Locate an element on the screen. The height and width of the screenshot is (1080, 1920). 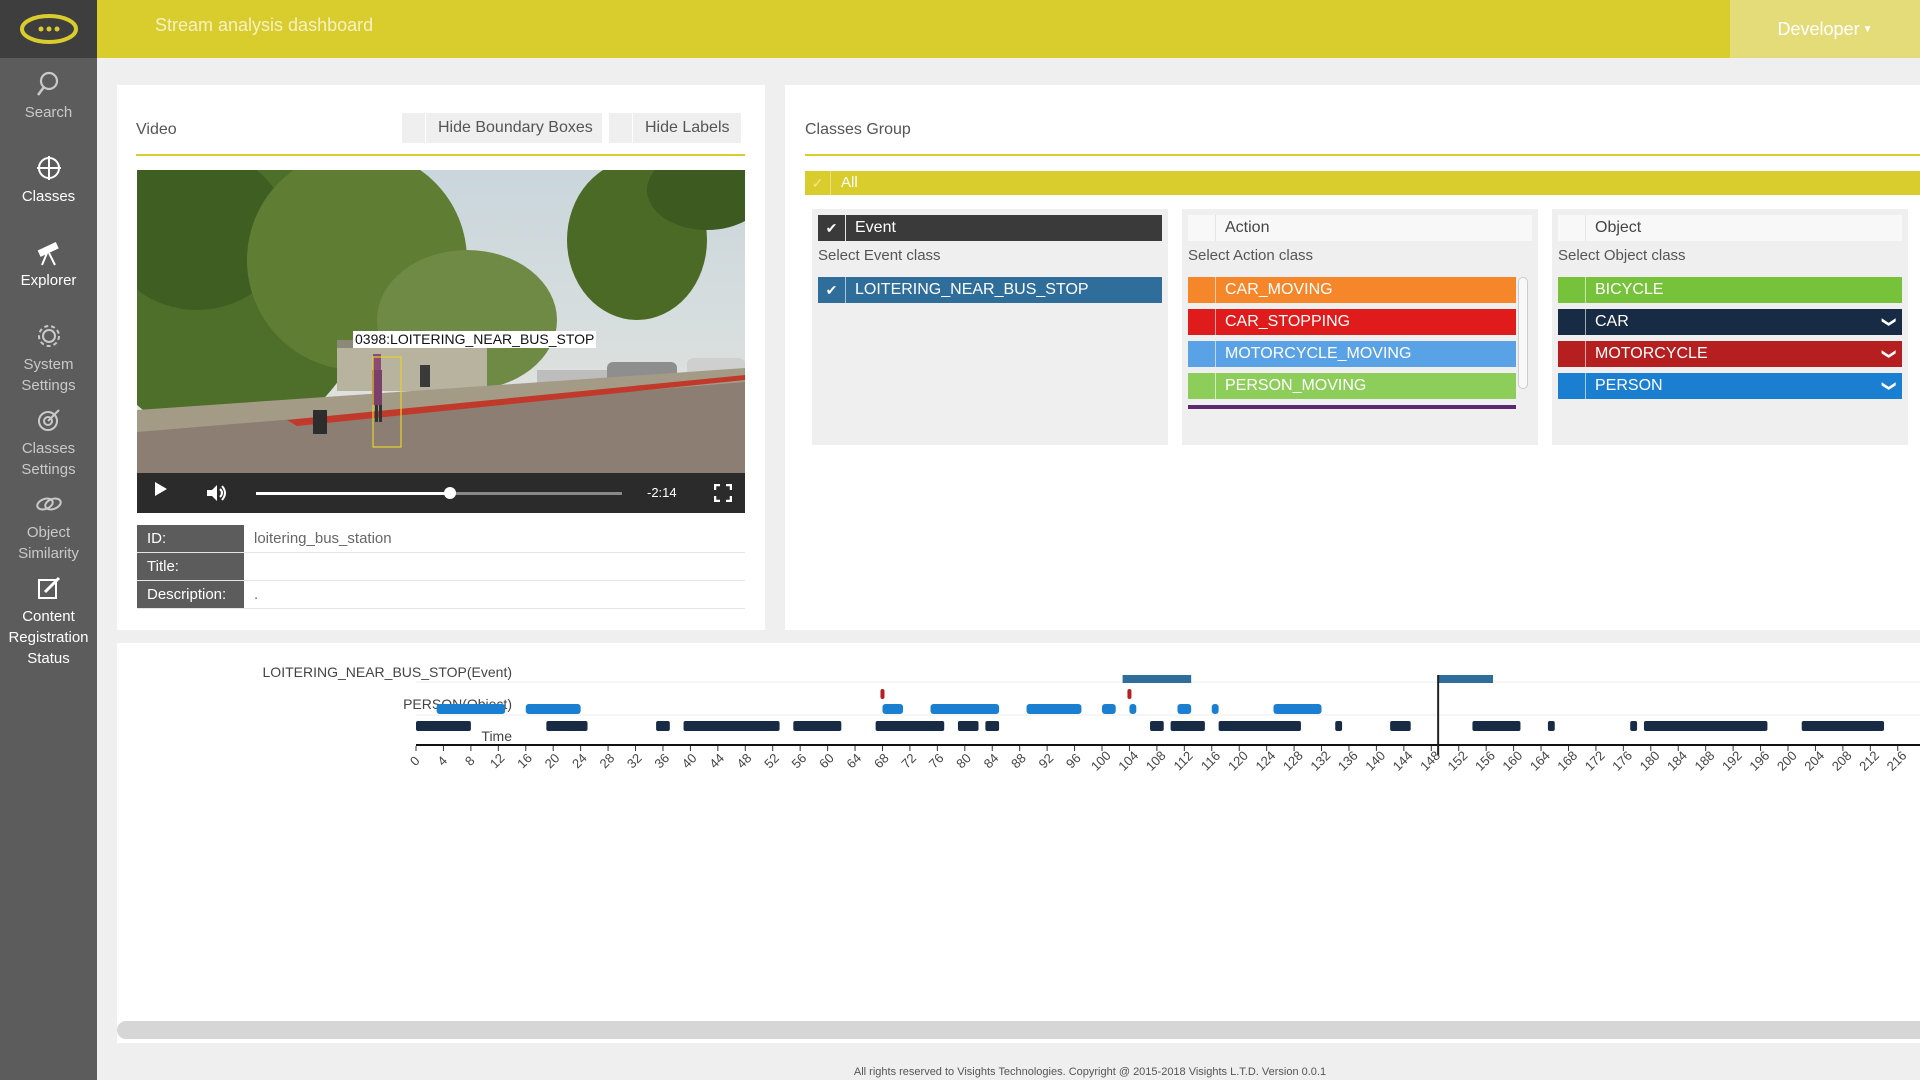
all-classes-label: All is located at coordinates (849, 182).